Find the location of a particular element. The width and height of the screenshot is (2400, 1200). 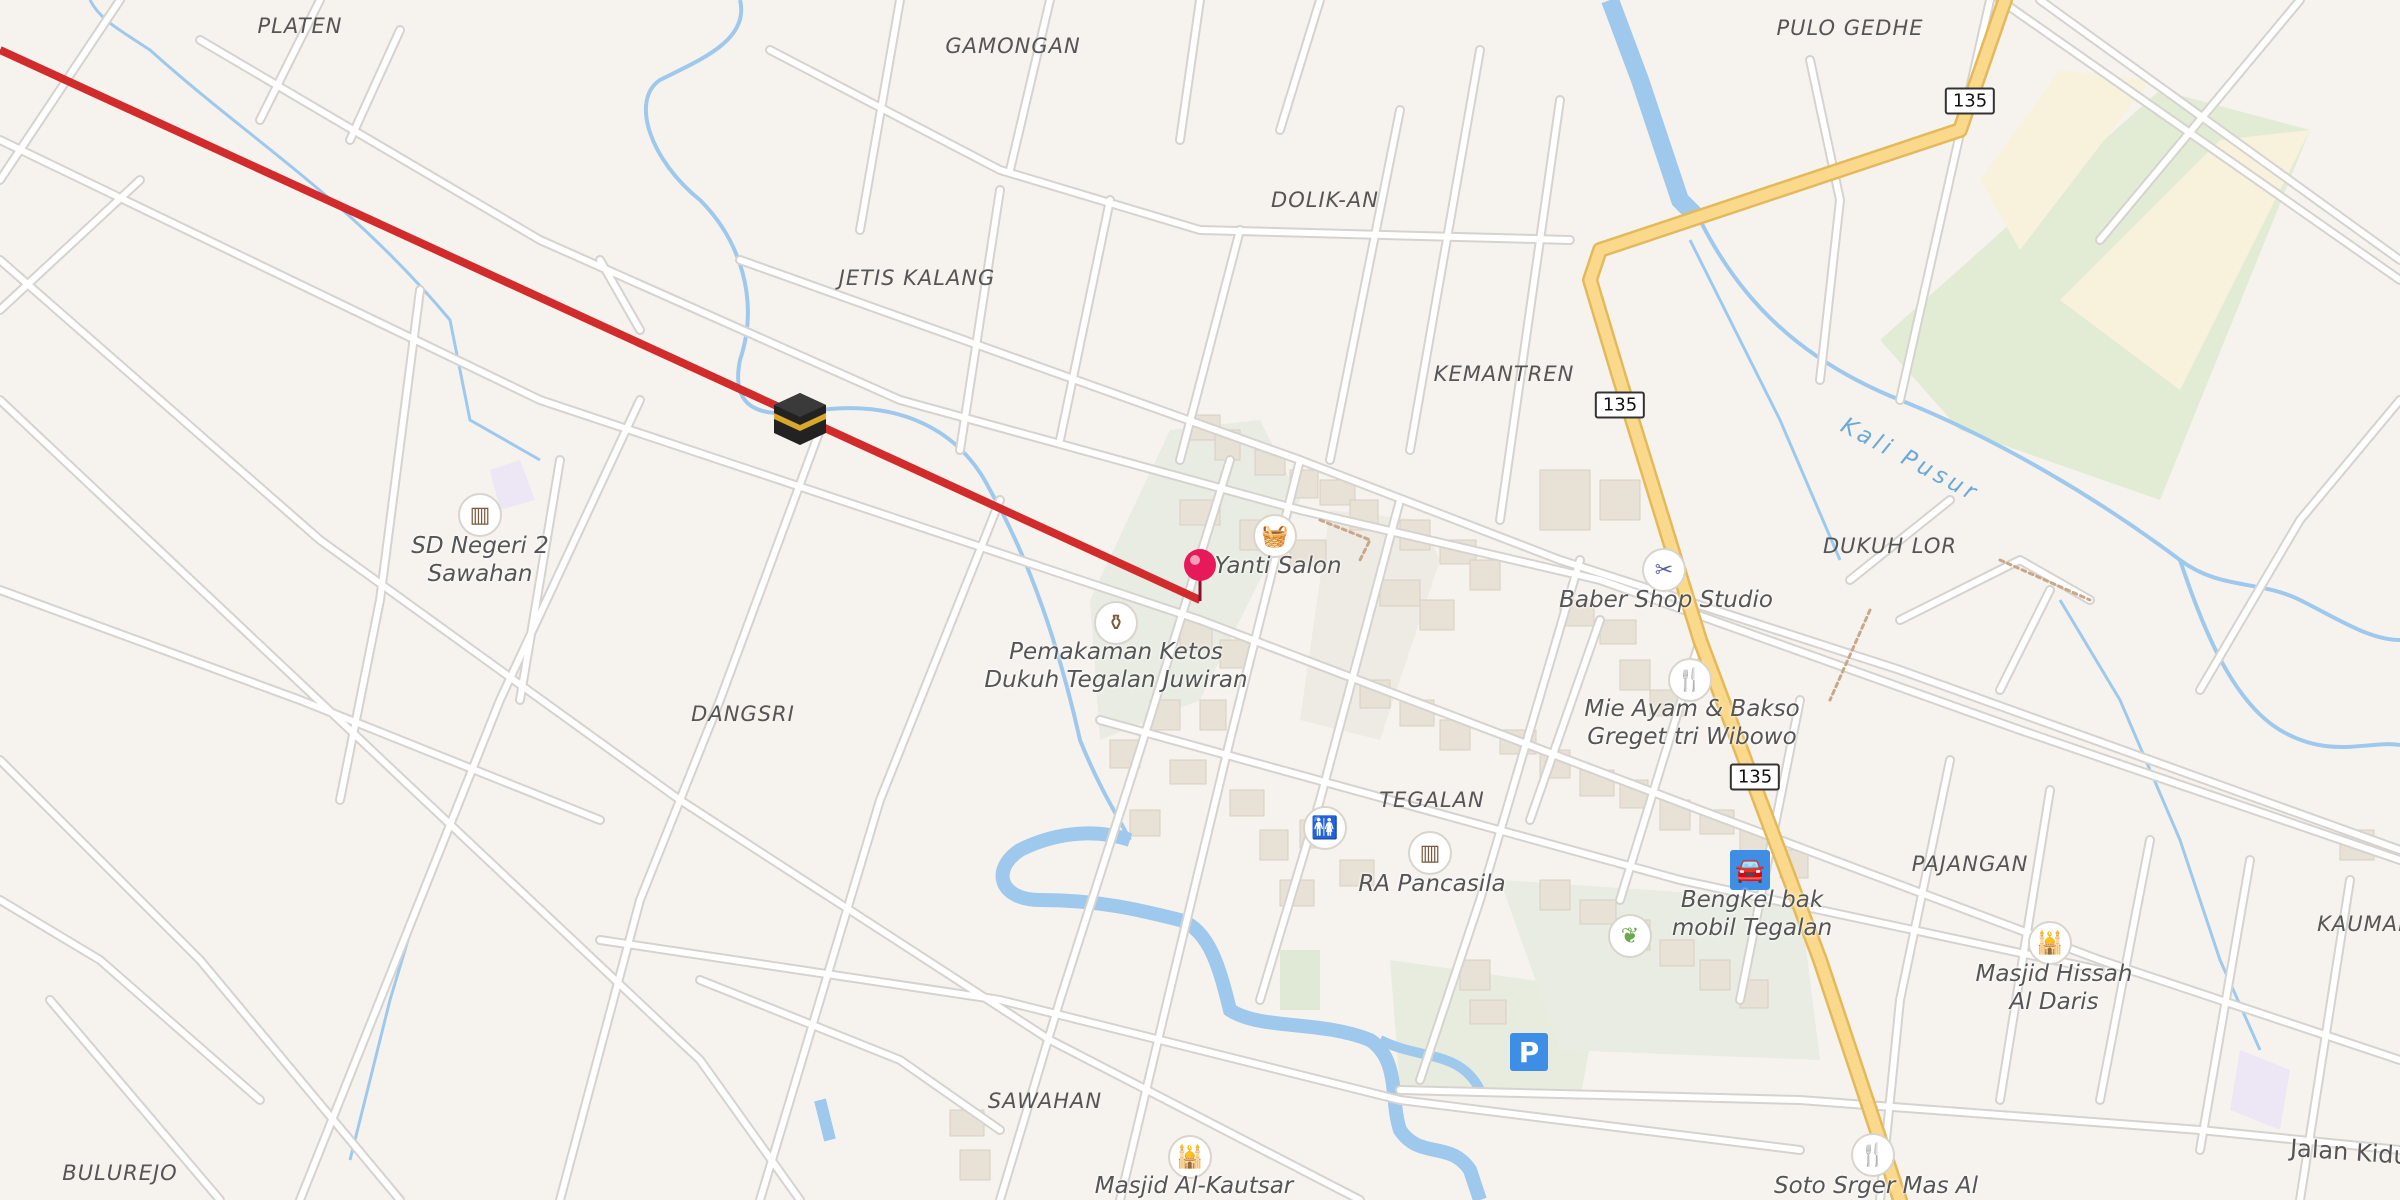

mosque-icon: 🕌 is located at coordinates (2050, 943).